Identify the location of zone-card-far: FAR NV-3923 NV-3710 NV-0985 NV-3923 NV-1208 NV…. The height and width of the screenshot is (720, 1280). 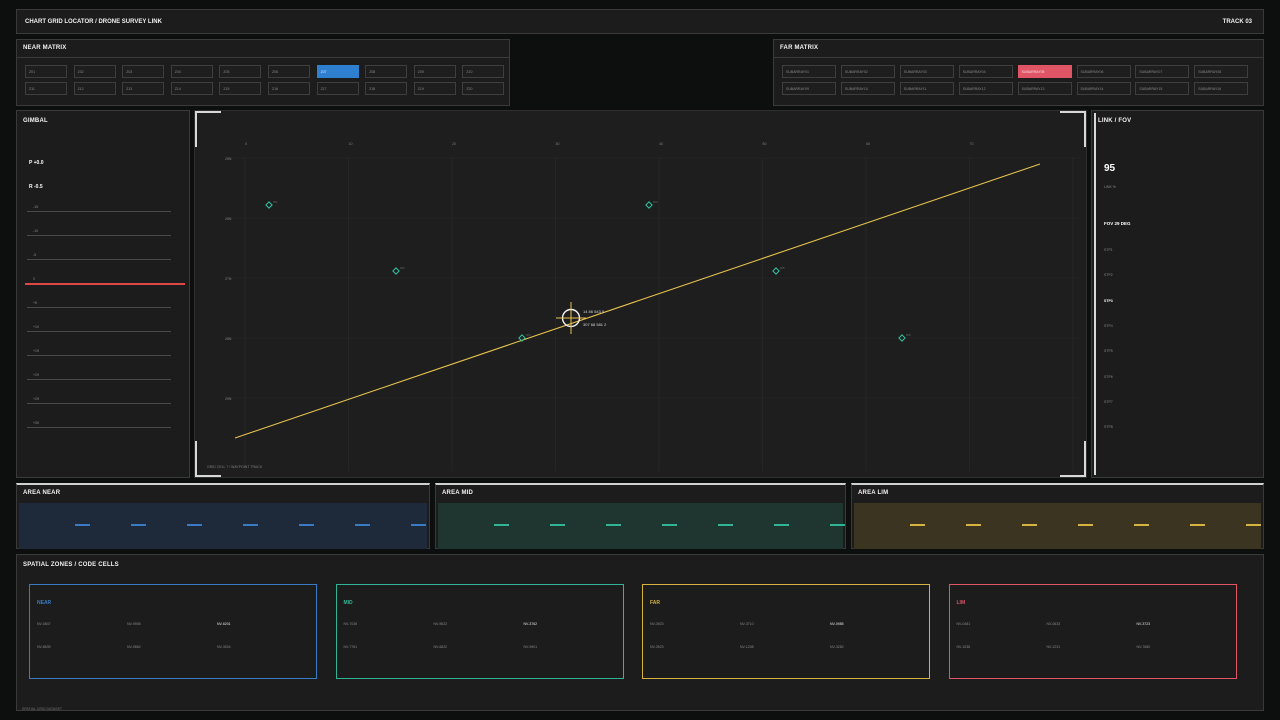
(786, 631).